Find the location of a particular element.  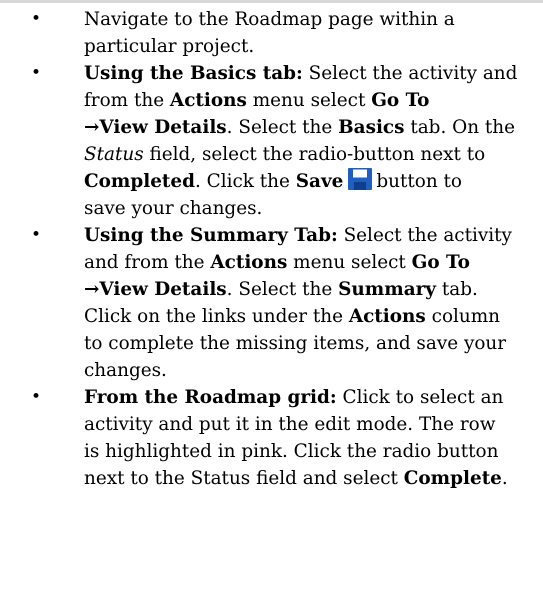

text-run: Select the activity and is located at coordinates (410, 73).